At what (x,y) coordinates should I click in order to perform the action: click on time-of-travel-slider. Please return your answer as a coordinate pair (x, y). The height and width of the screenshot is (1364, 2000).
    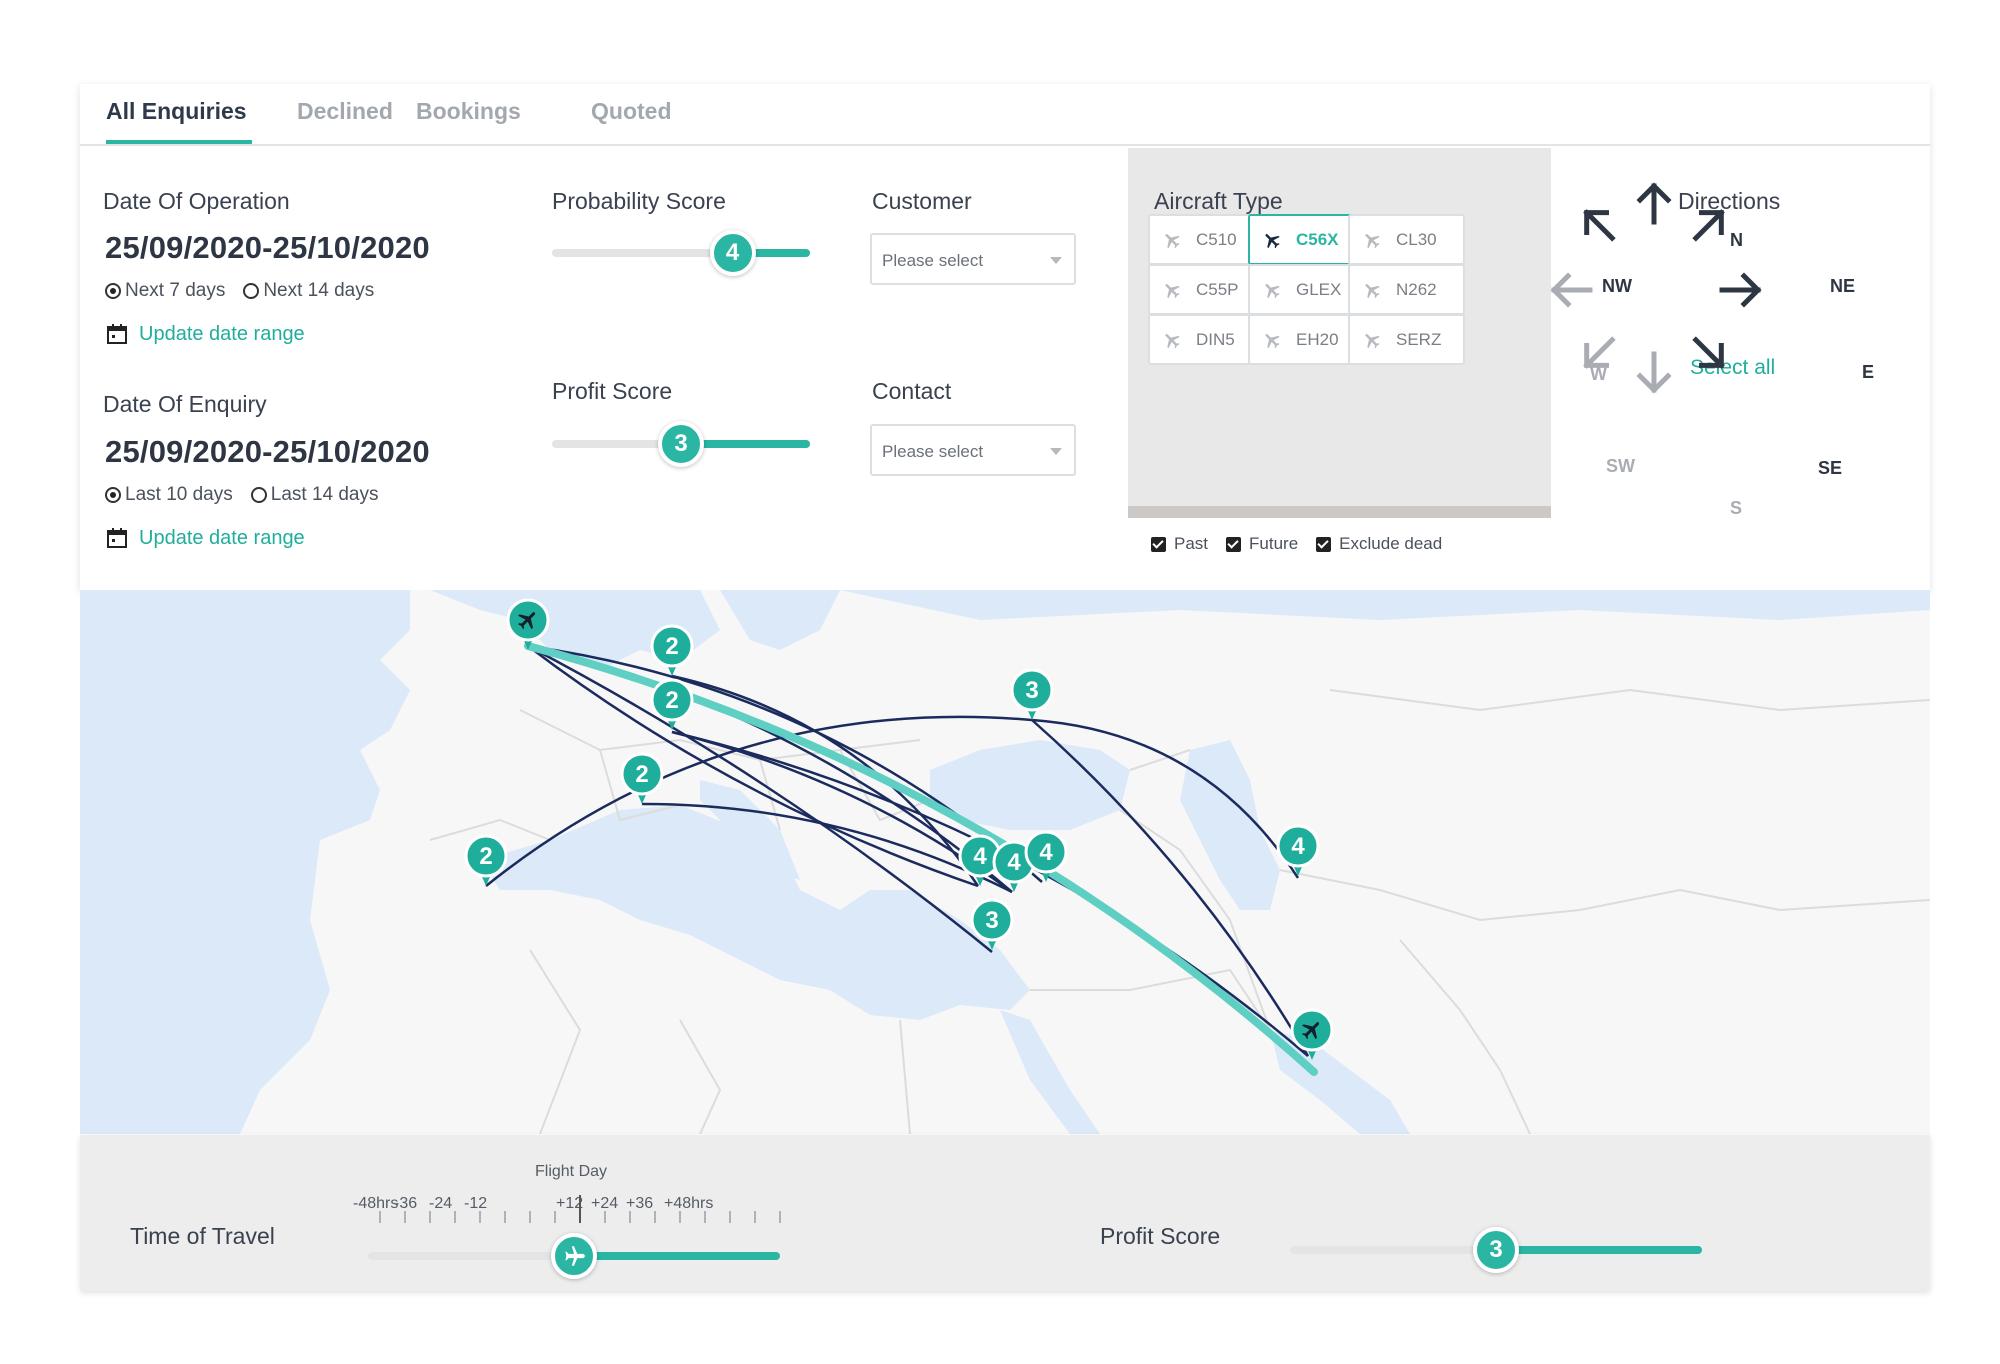
    Looking at the image, I should click on (574, 1256).